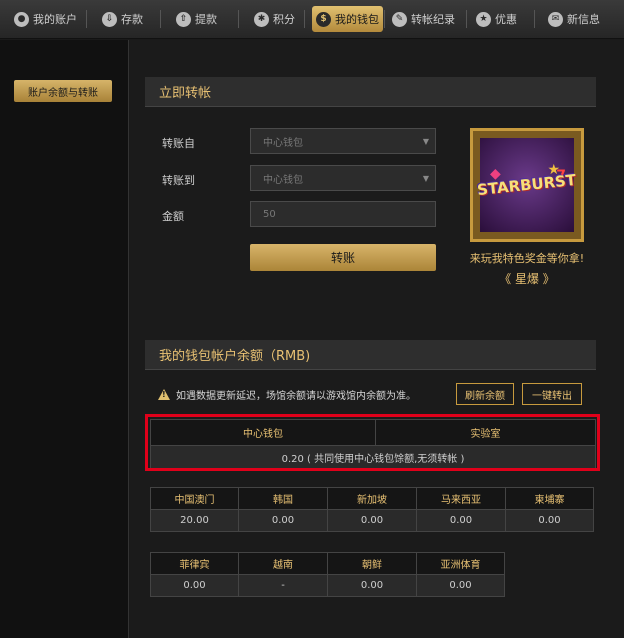 Image resolution: width=624 pixels, height=638 pixels. Describe the element at coordinates (132, 19) in the screenshot. I see `nav-label: 存款` at that location.